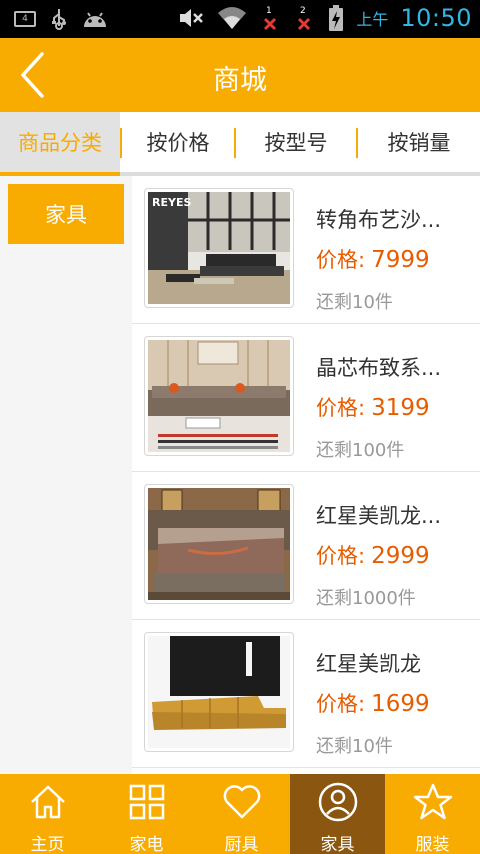 The image size is (480, 854). I want to click on bed-image, so click(219, 544).